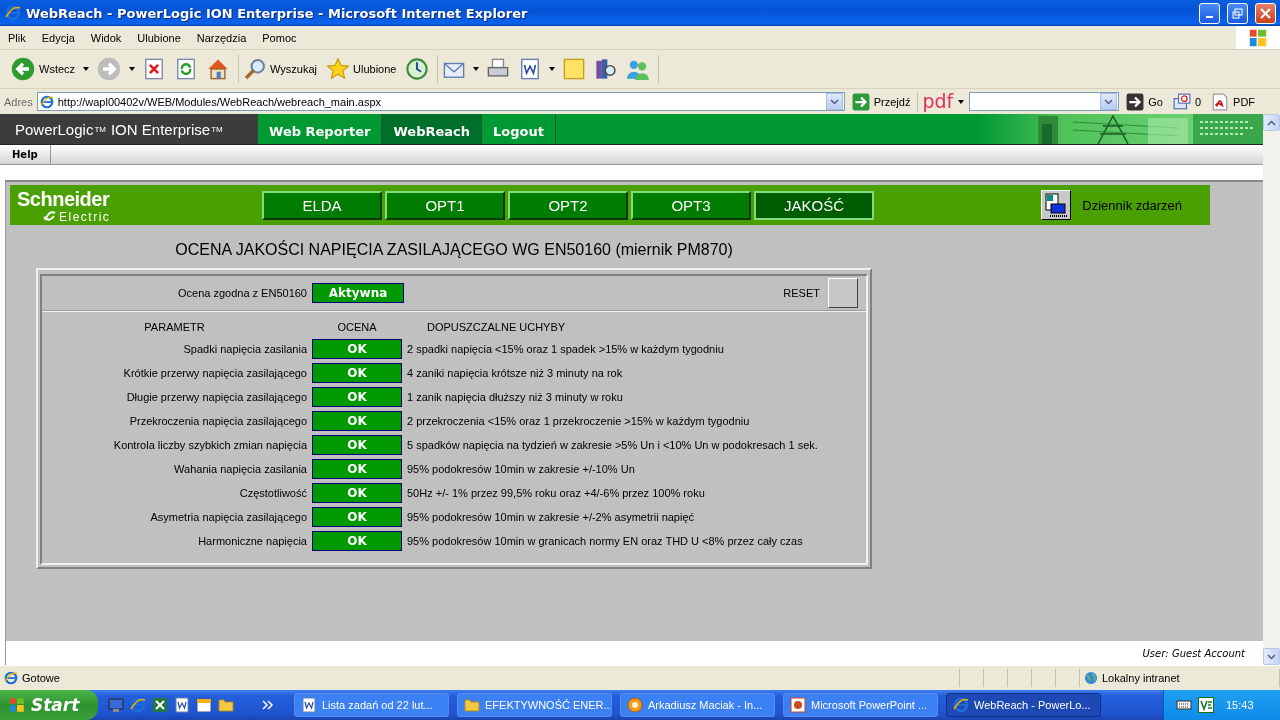 The image size is (1280, 720). What do you see at coordinates (49, 705) in the screenshot?
I see `start-button: Start` at bounding box center [49, 705].